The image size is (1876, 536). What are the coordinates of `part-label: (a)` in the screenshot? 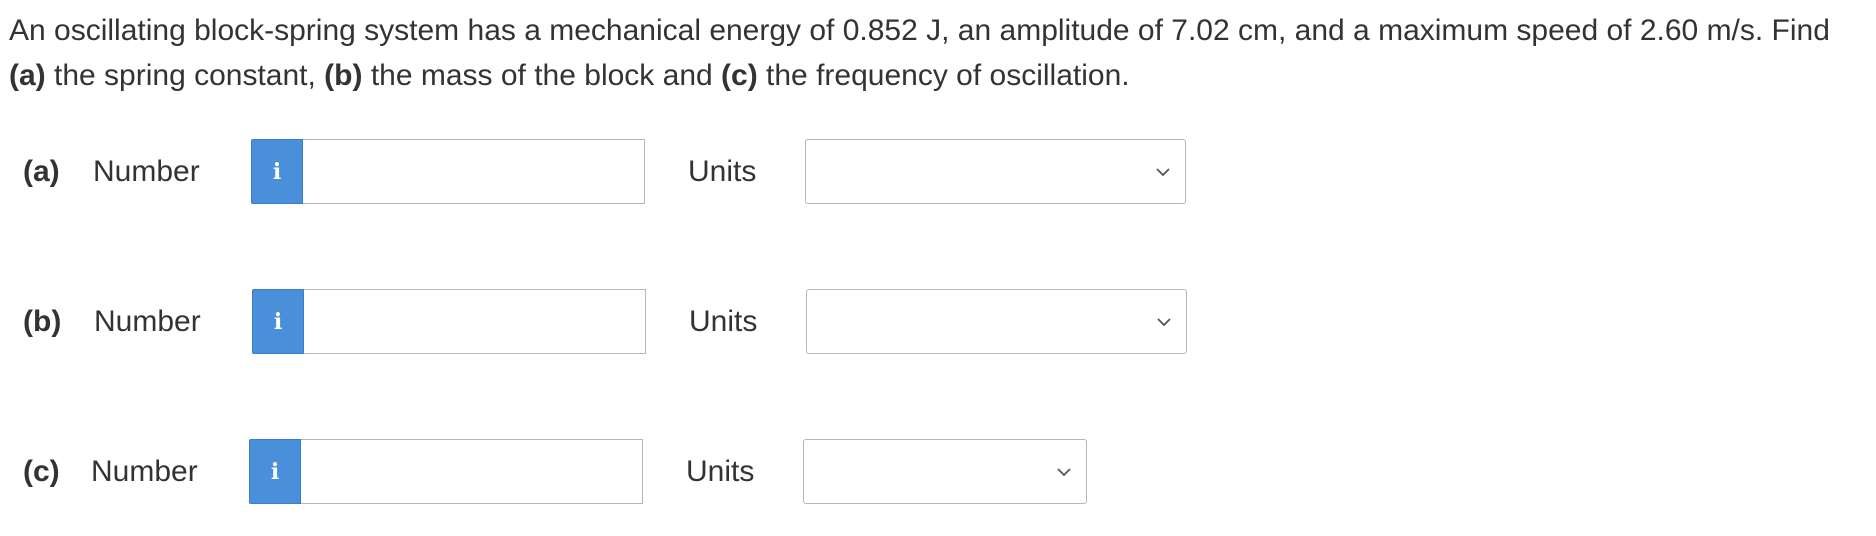 It's located at (41, 171).